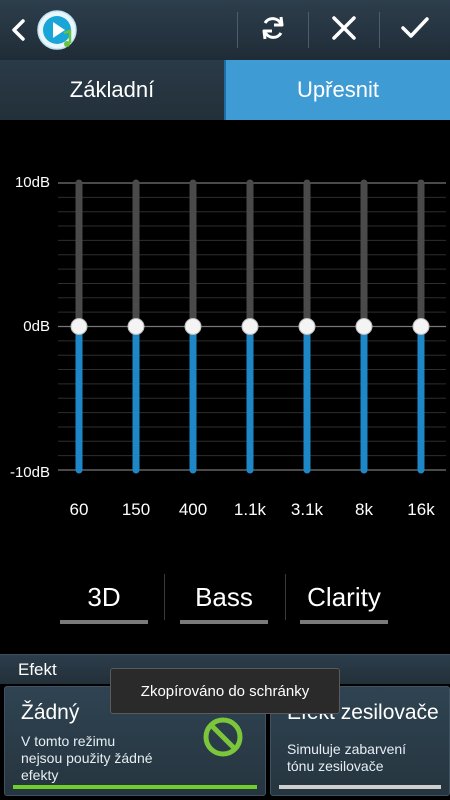  I want to click on toast-message: Zkopírováno do schránky, so click(225, 691).